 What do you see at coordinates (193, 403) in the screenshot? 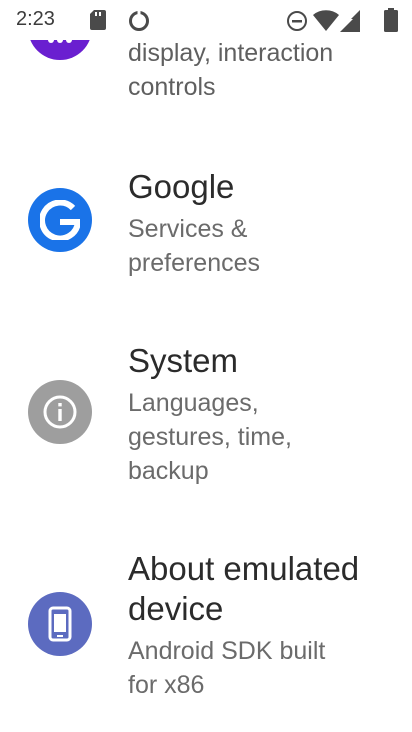
I see `settings-item-subtitle: Languages,` at bounding box center [193, 403].